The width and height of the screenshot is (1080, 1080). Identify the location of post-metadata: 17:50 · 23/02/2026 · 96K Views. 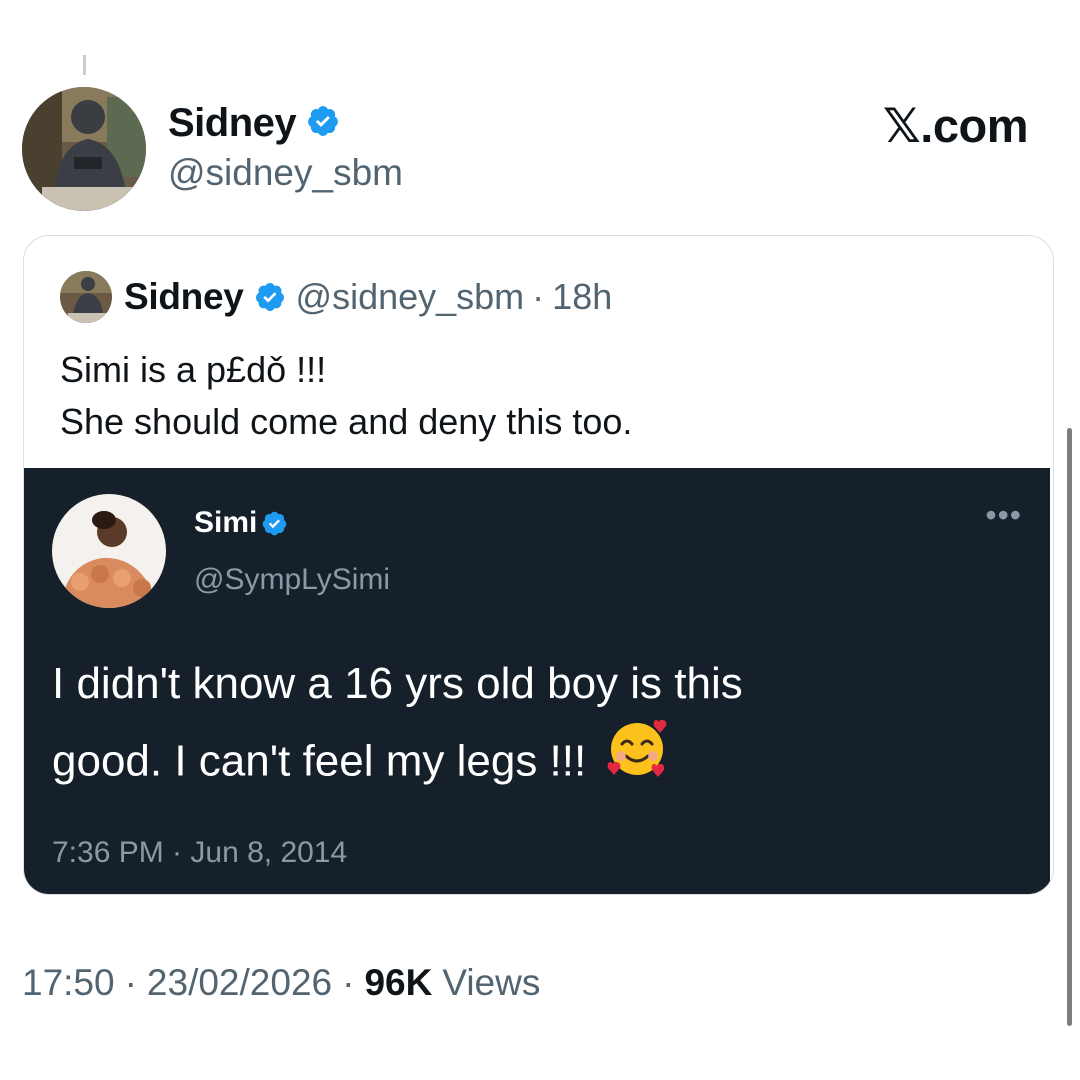
(281, 983).